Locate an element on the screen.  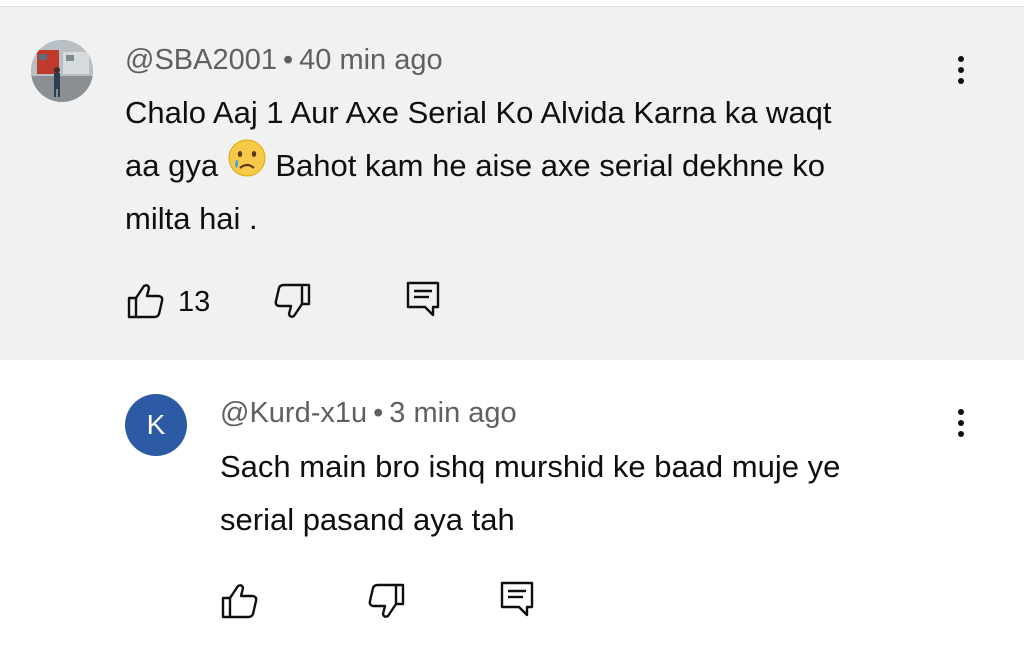
comment-text-line-3: milta hai . is located at coordinates (191, 218).